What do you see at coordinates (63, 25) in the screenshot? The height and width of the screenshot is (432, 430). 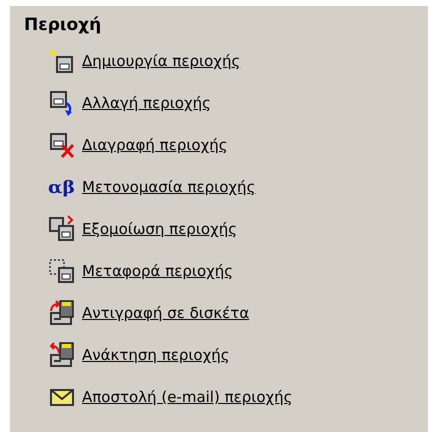 I see `panel-title: Περιοχή` at bounding box center [63, 25].